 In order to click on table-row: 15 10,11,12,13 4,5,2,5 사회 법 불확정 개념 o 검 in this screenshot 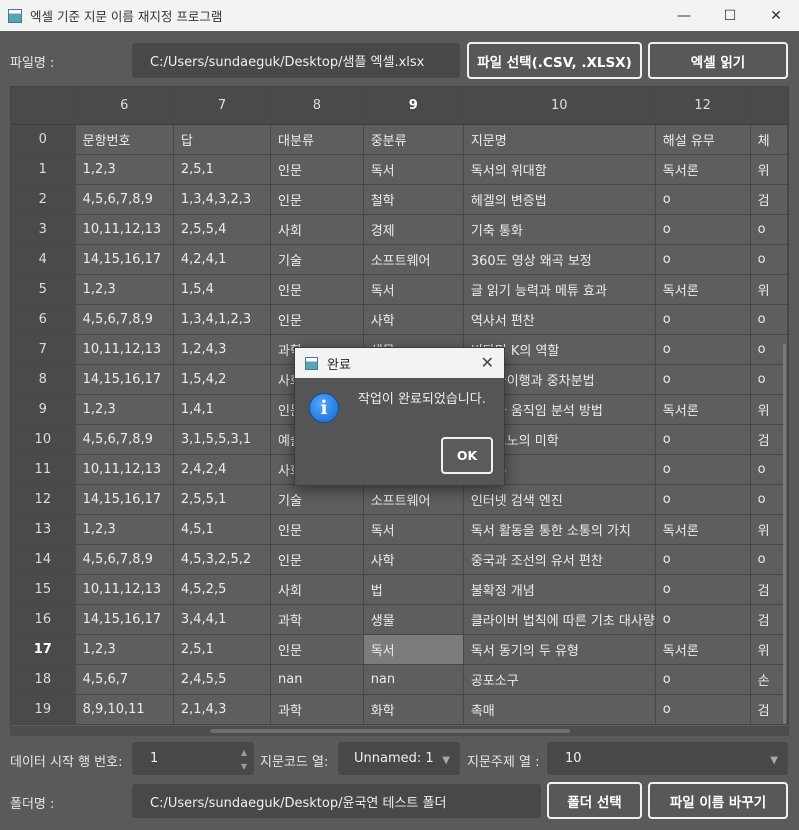, I will do `click(399, 589)`.